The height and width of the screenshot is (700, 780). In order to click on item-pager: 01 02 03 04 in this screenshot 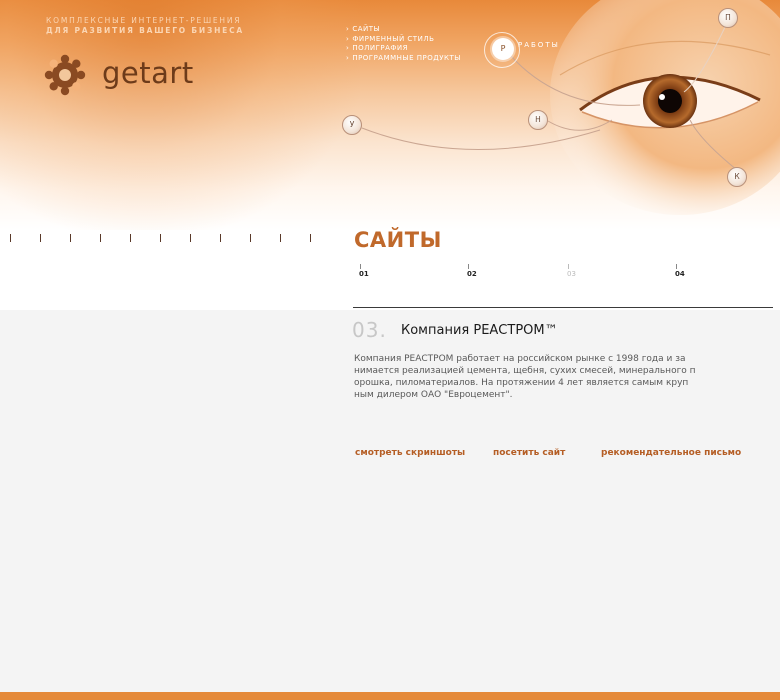, I will do `click(564, 274)`.